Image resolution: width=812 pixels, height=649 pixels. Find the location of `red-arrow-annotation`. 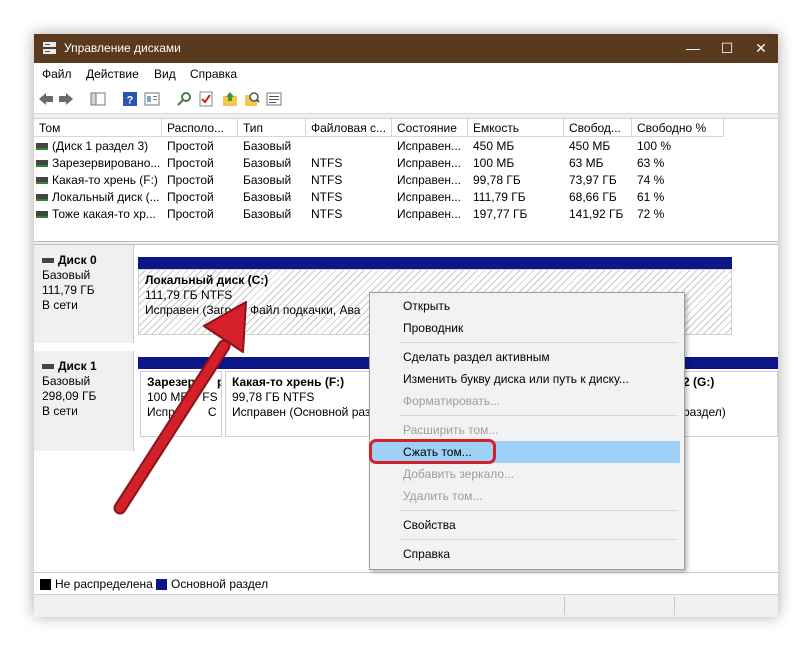

red-arrow-annotation is located at coordinates (180, 408).